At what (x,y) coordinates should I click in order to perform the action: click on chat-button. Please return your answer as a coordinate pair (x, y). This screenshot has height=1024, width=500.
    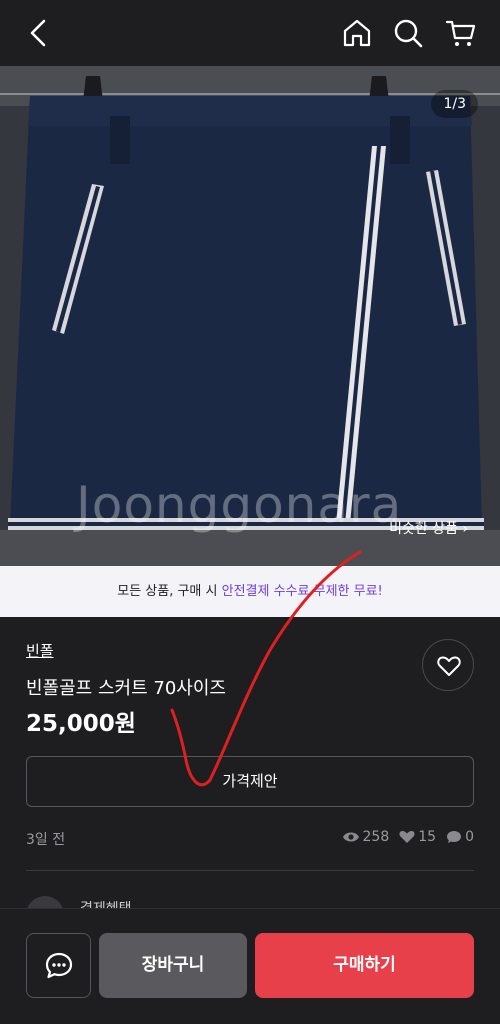
    Looking at the image, I should click on (58, 965).